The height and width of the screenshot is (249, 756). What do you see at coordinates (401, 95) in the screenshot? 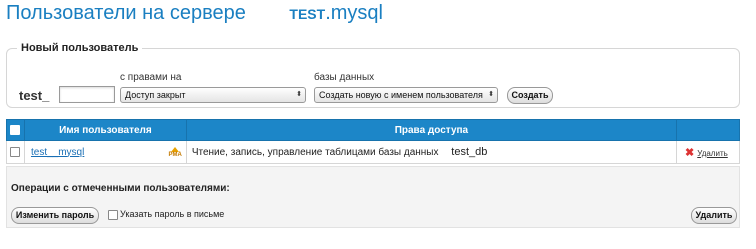
I see `db-select-value: Создать новую с именем пользователя` at bounding box center [401, 95].